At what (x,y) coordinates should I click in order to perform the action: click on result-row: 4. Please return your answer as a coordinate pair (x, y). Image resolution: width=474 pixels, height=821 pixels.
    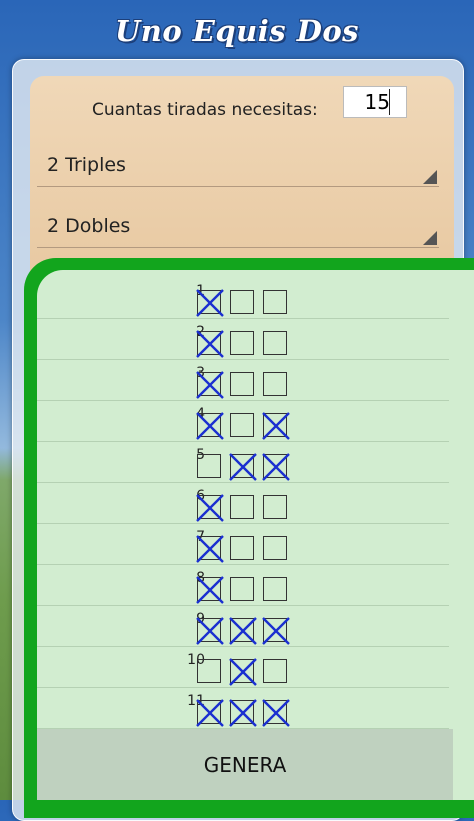
    Looking at the image, I should click on (243, 421).